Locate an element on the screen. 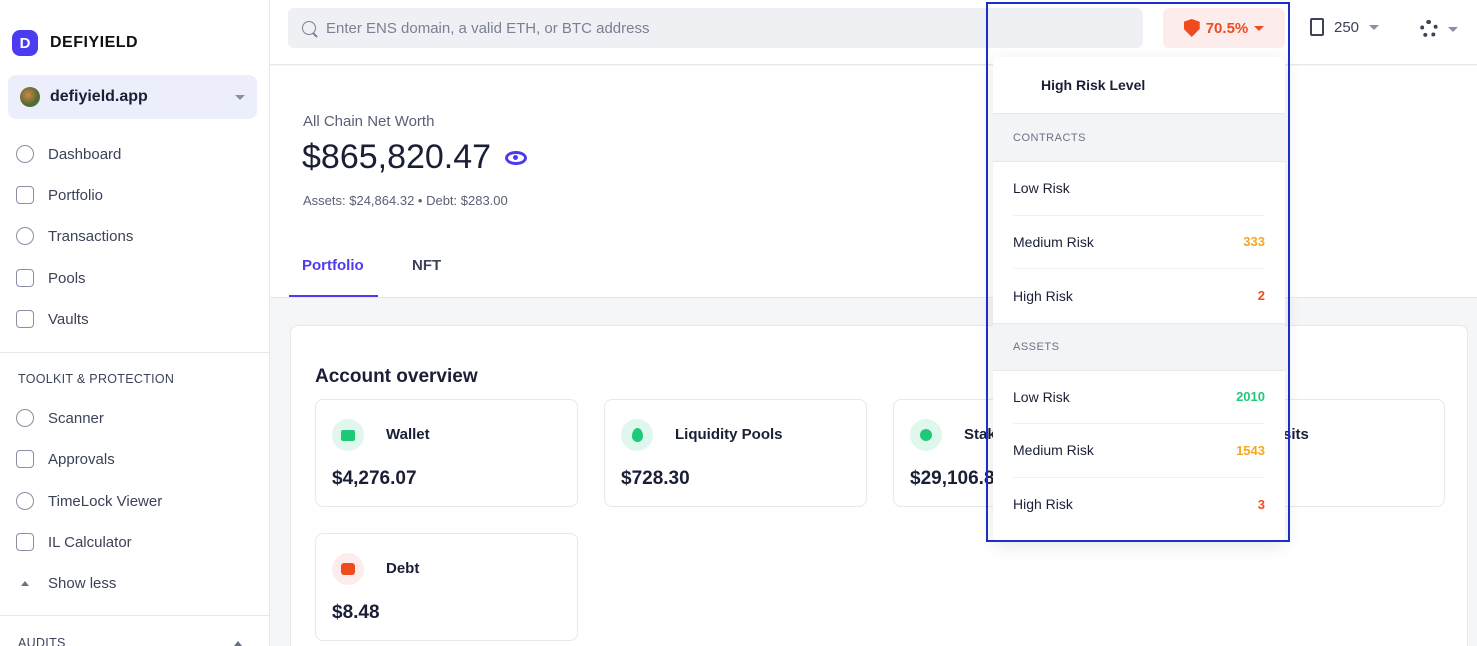 The image size is (1477, 646). show-less-label: Show less is located at coordinates (82, 583).